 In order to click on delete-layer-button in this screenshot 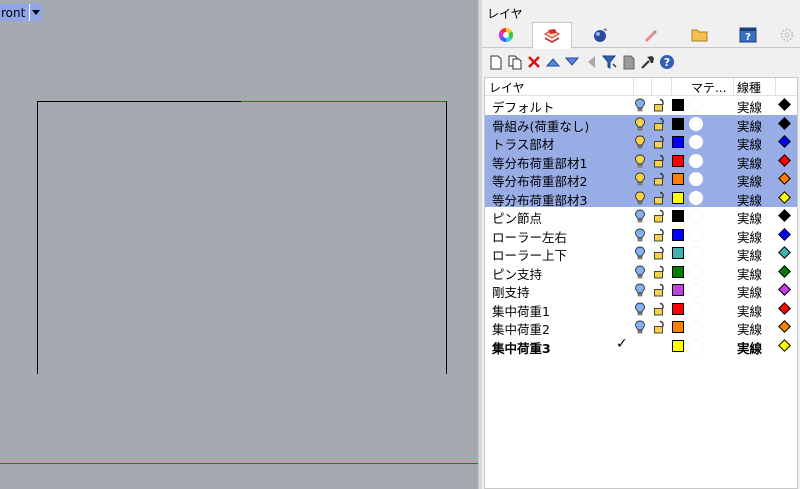, I will do `click(533, 62)`.